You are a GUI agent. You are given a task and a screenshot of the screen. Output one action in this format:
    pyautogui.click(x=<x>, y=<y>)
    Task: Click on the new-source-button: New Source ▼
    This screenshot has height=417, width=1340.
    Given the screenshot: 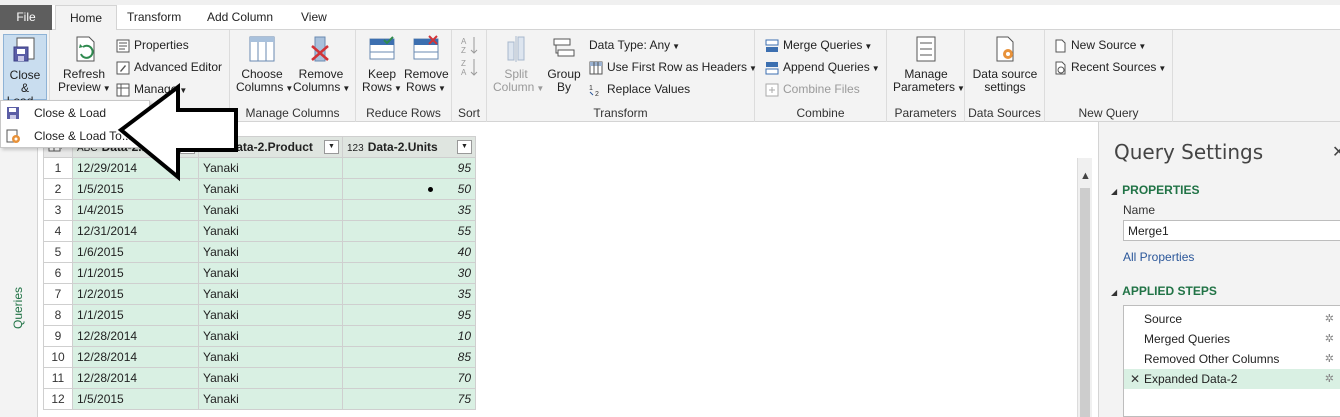 What is the action you would take?
    pyautogui.click(x=1099, y=45)
    